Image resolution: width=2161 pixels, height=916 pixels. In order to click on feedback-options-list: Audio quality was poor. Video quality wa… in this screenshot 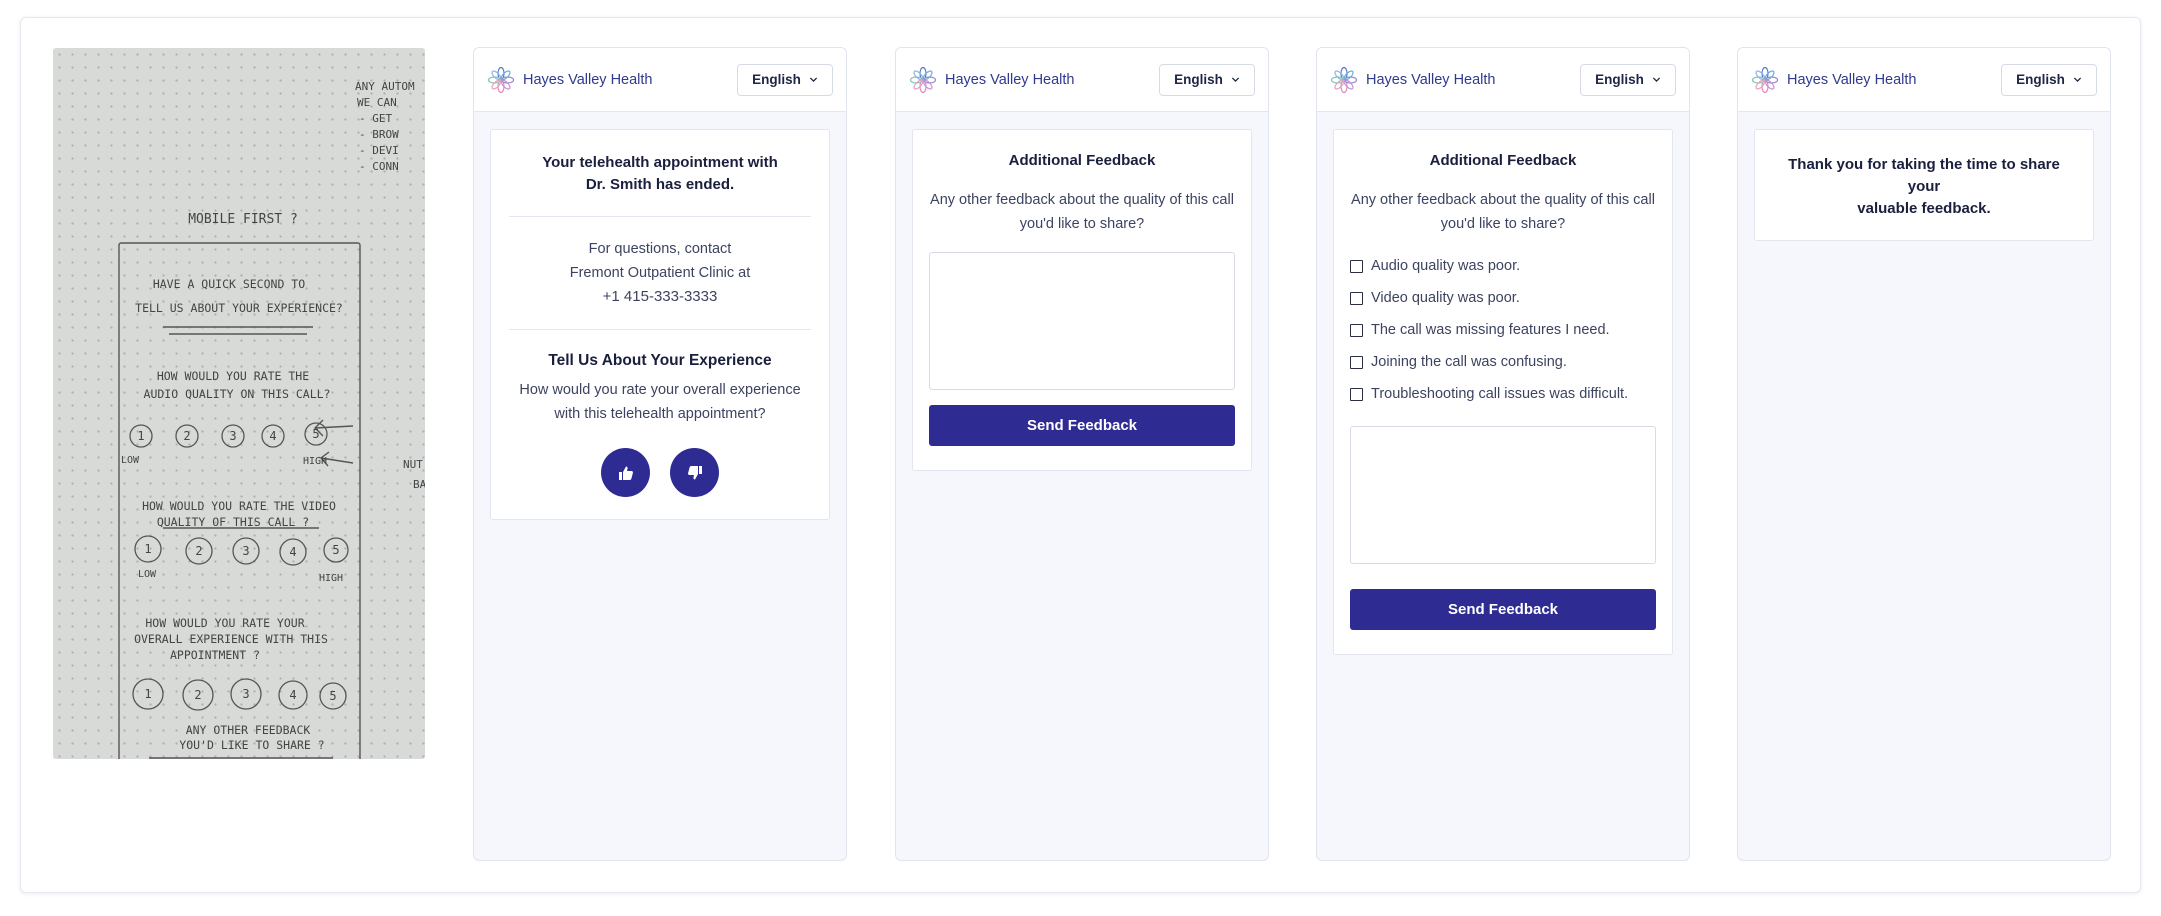, I will do `click(1503, 330)`.